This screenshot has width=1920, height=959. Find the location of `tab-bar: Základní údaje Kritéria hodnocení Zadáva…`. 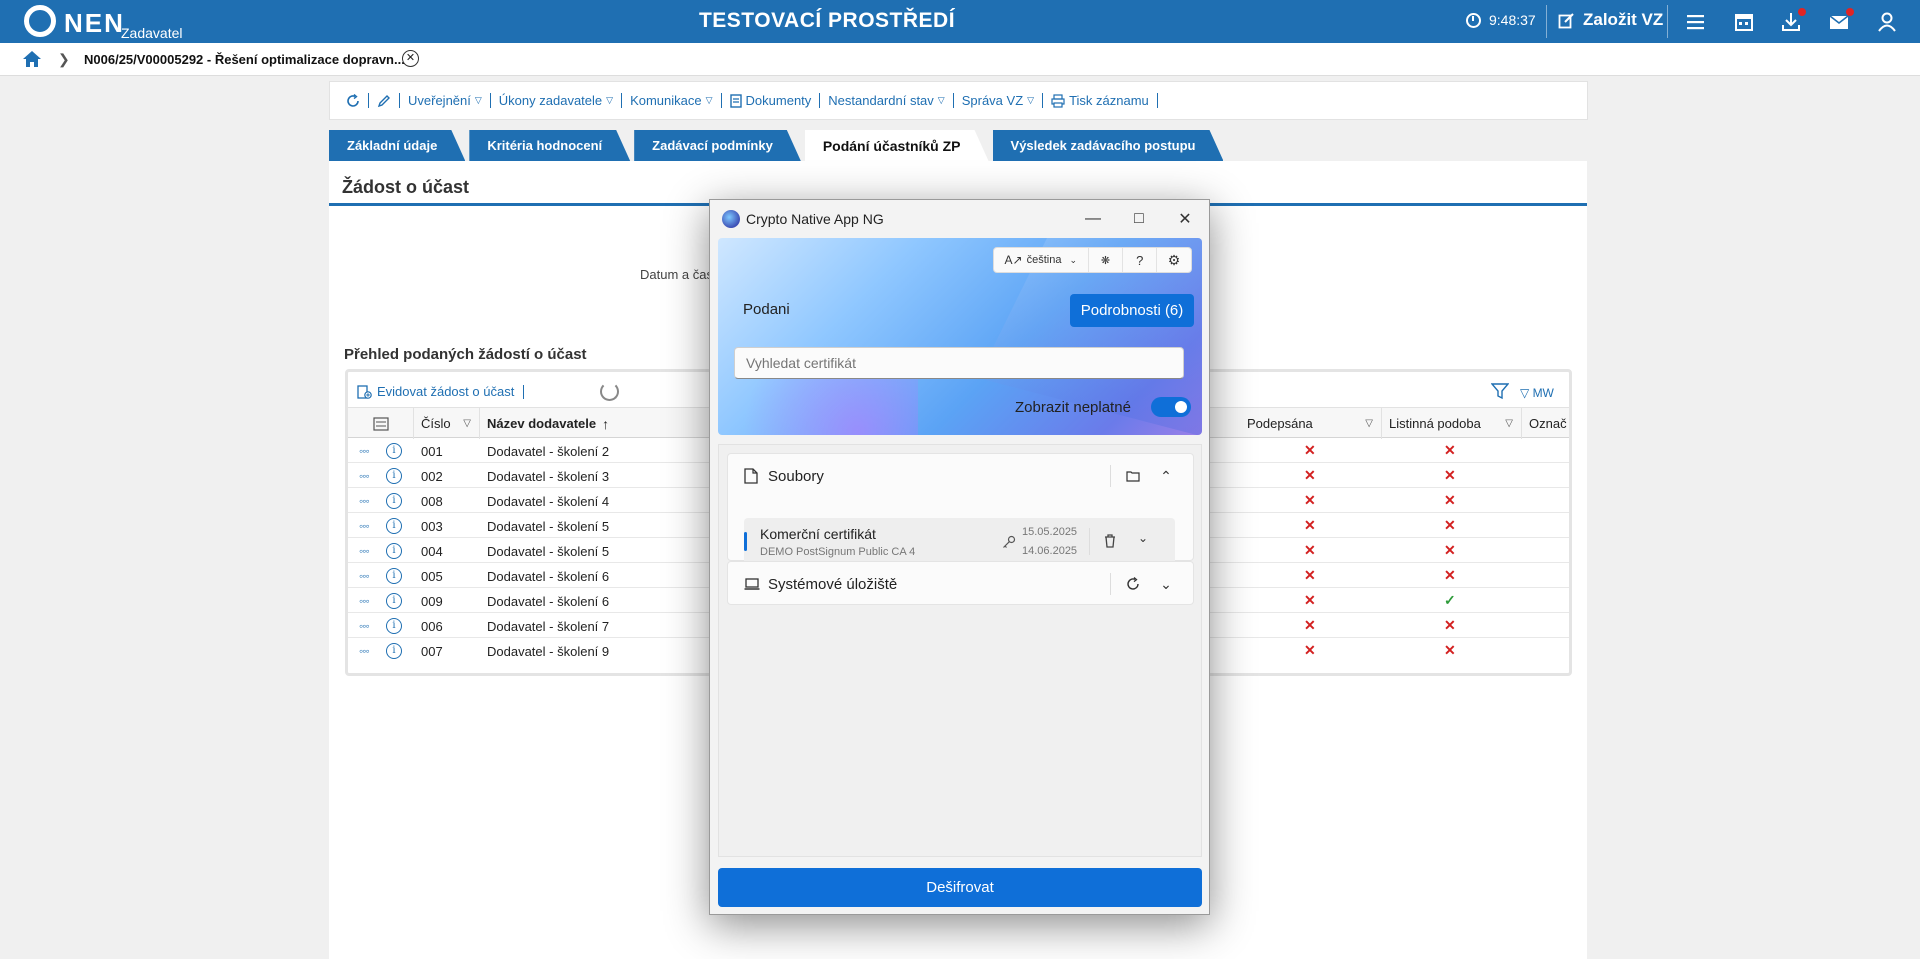

tab-bar: Základní údaje Kritéria hodnocení Zadáva… is located at coordinates (778, 145).